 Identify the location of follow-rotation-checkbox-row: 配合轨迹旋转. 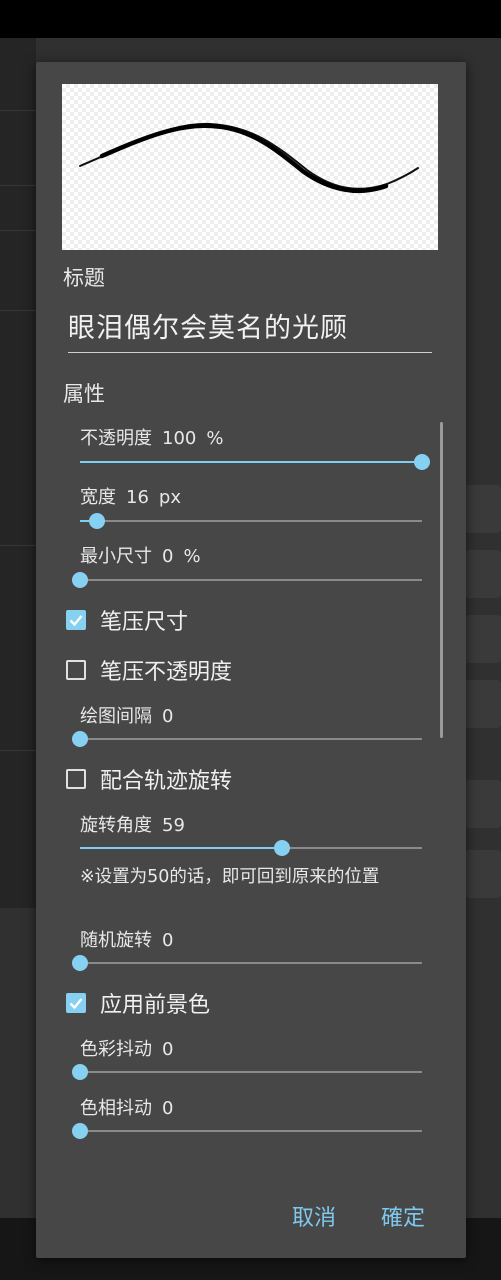
(149, 779).